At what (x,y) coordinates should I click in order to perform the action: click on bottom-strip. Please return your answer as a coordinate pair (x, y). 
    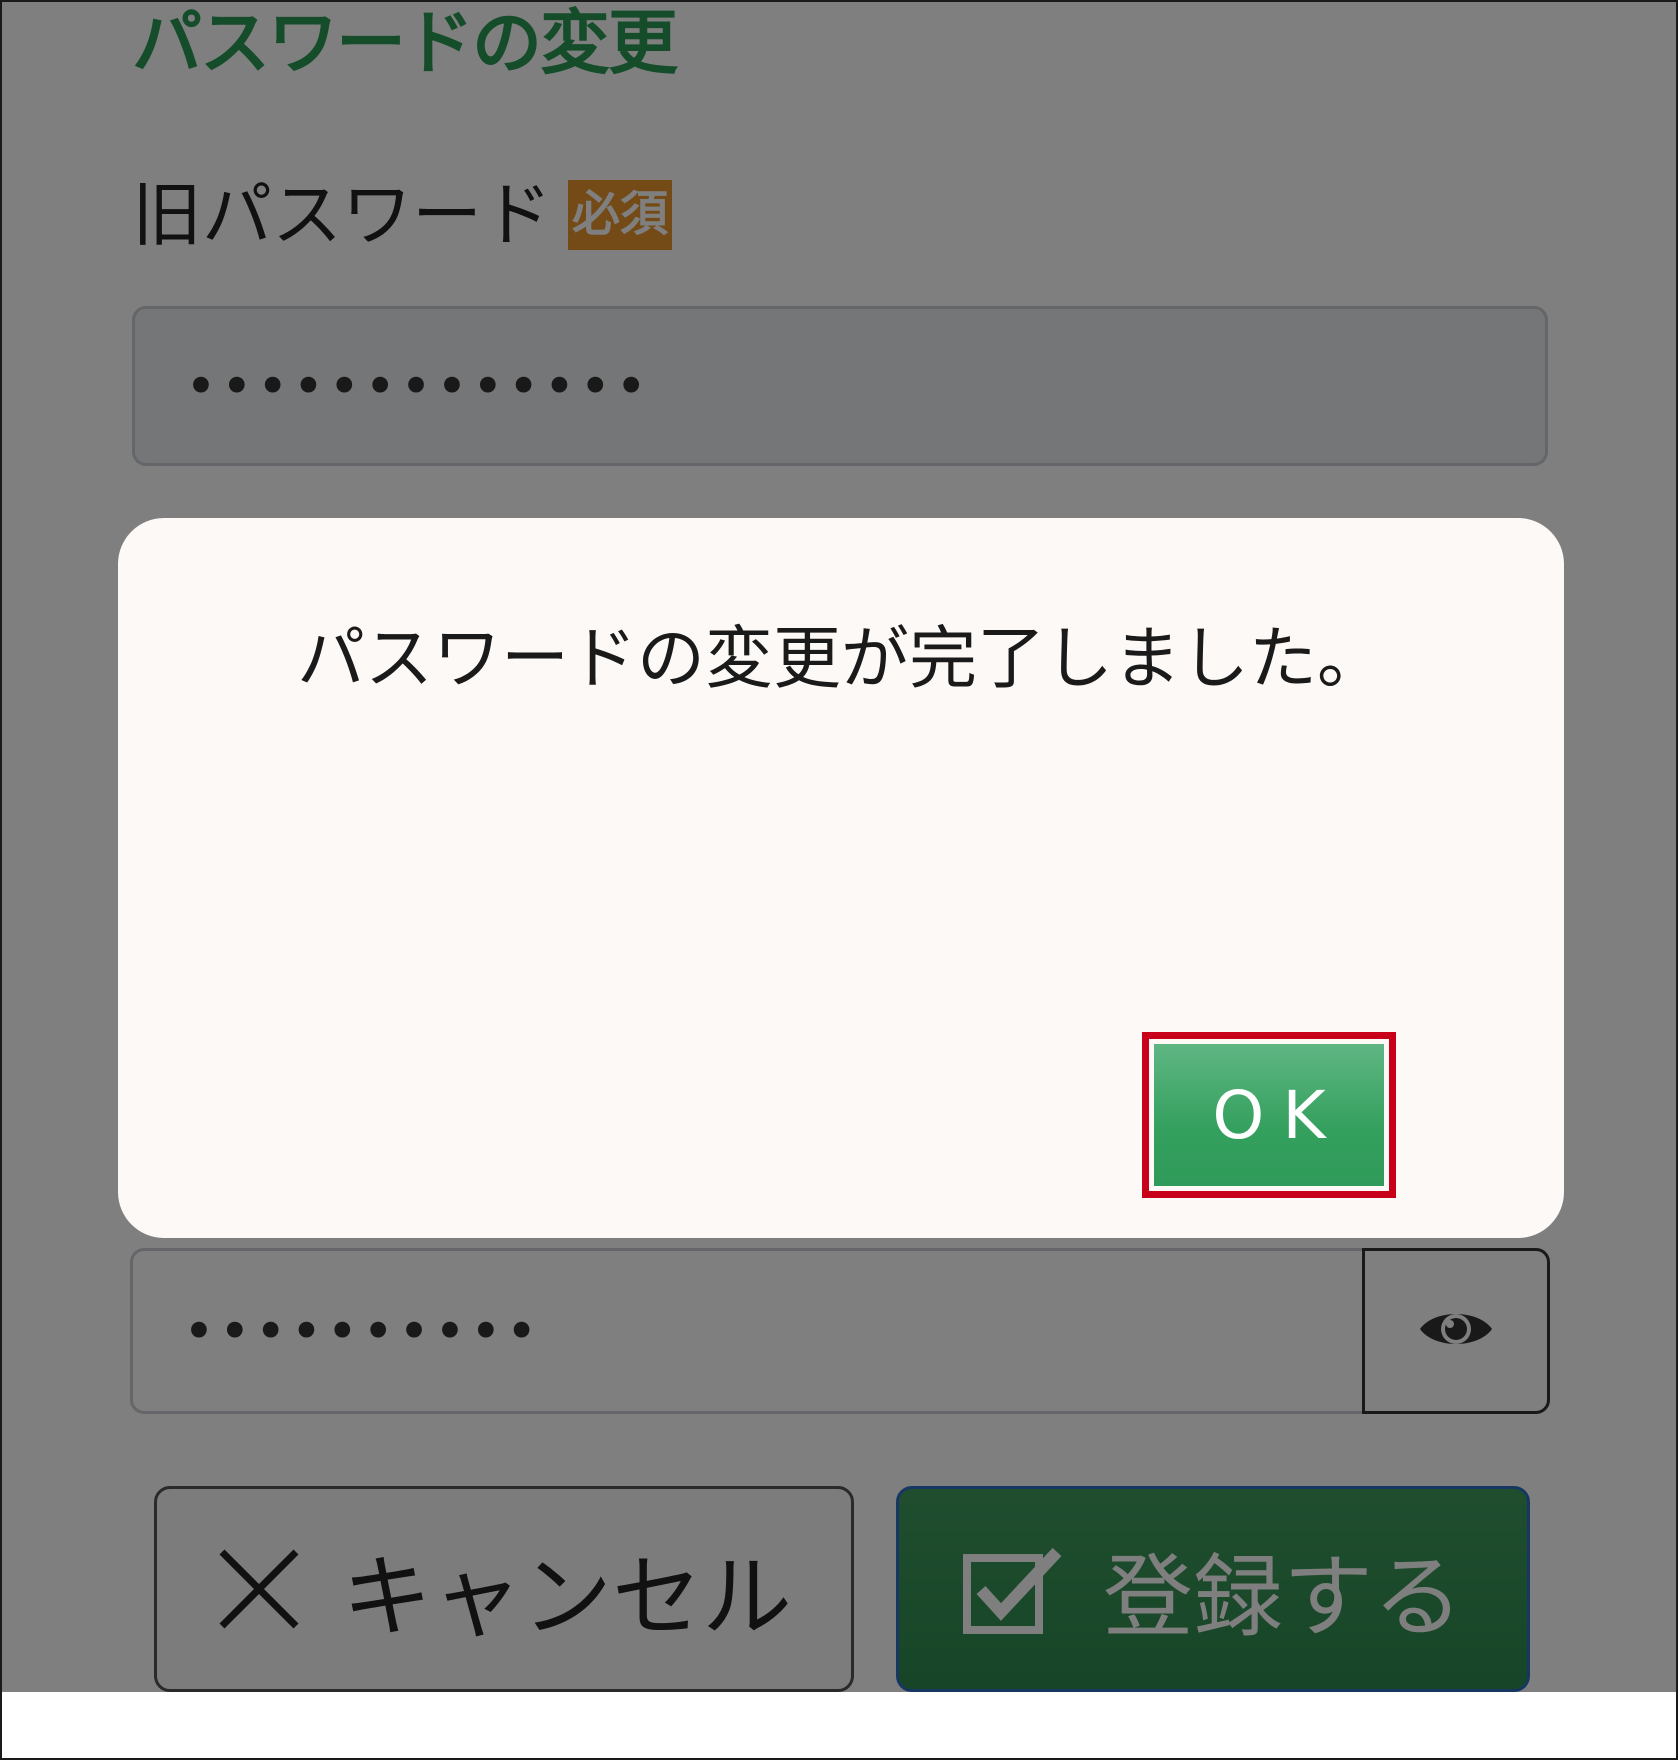
    Looking at the image, I should click on (839, 1725).